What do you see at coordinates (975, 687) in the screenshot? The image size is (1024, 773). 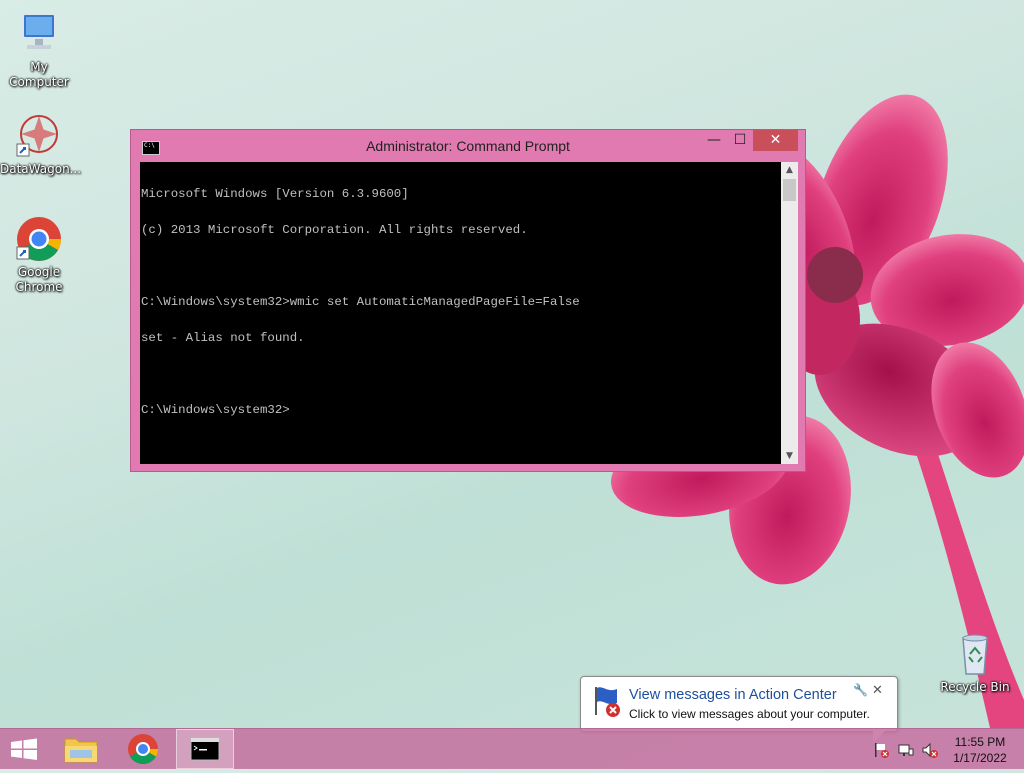 I see `desktop-icon-label: Recycle Bin` at bounding box center [975, 687].